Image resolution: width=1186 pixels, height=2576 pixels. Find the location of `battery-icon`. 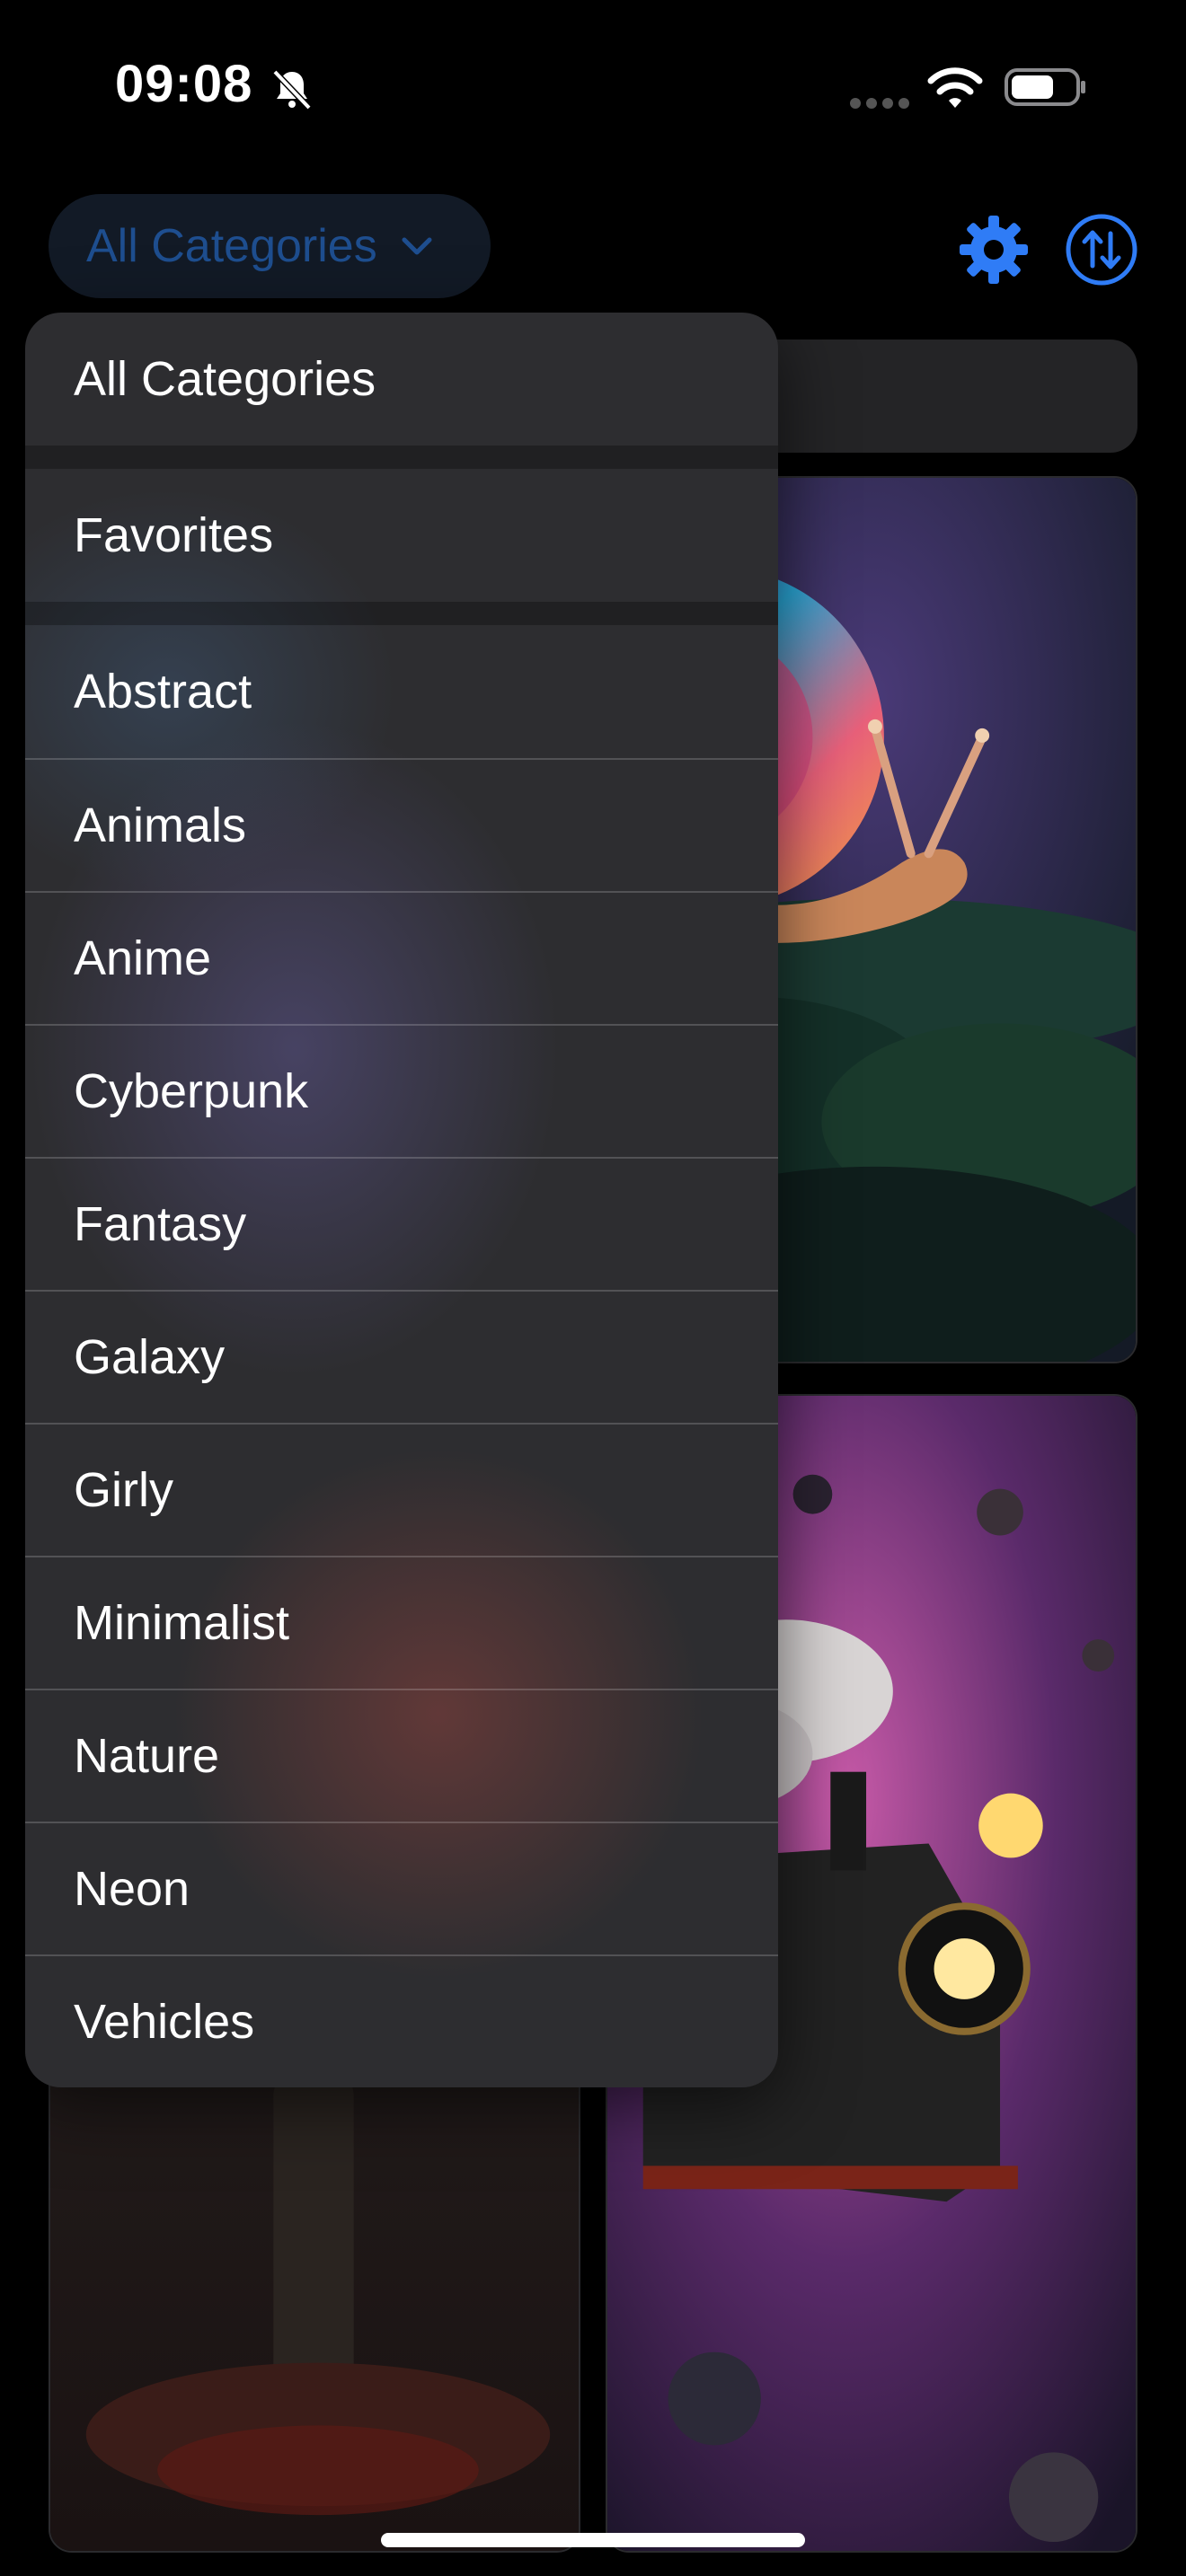

battery-icon is located at coordinates (1045, 87).